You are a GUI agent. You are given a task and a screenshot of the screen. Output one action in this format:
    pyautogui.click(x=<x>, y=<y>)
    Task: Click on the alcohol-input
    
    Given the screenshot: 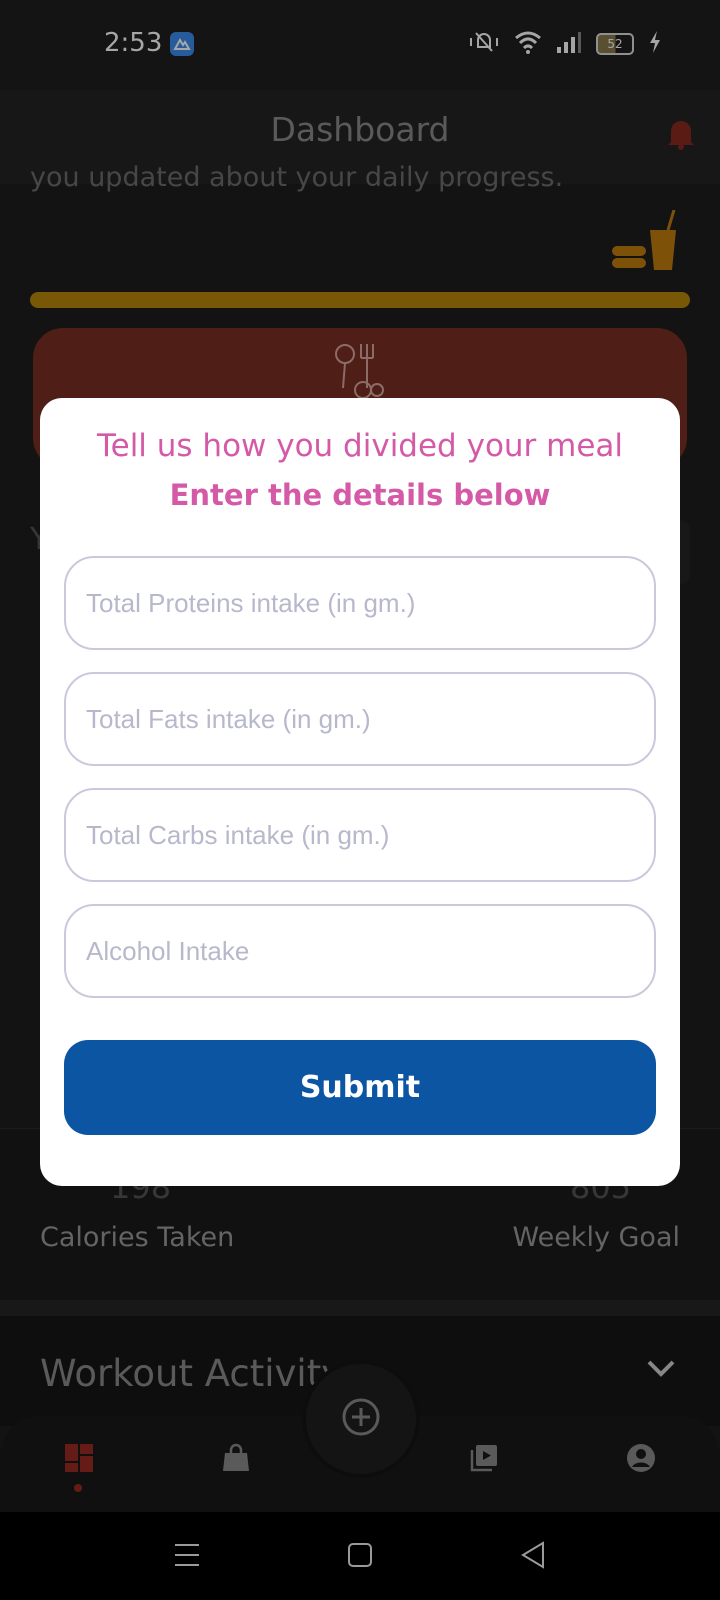 What is the action you would take?
    pyautogui.click(x=360, y=951)
    